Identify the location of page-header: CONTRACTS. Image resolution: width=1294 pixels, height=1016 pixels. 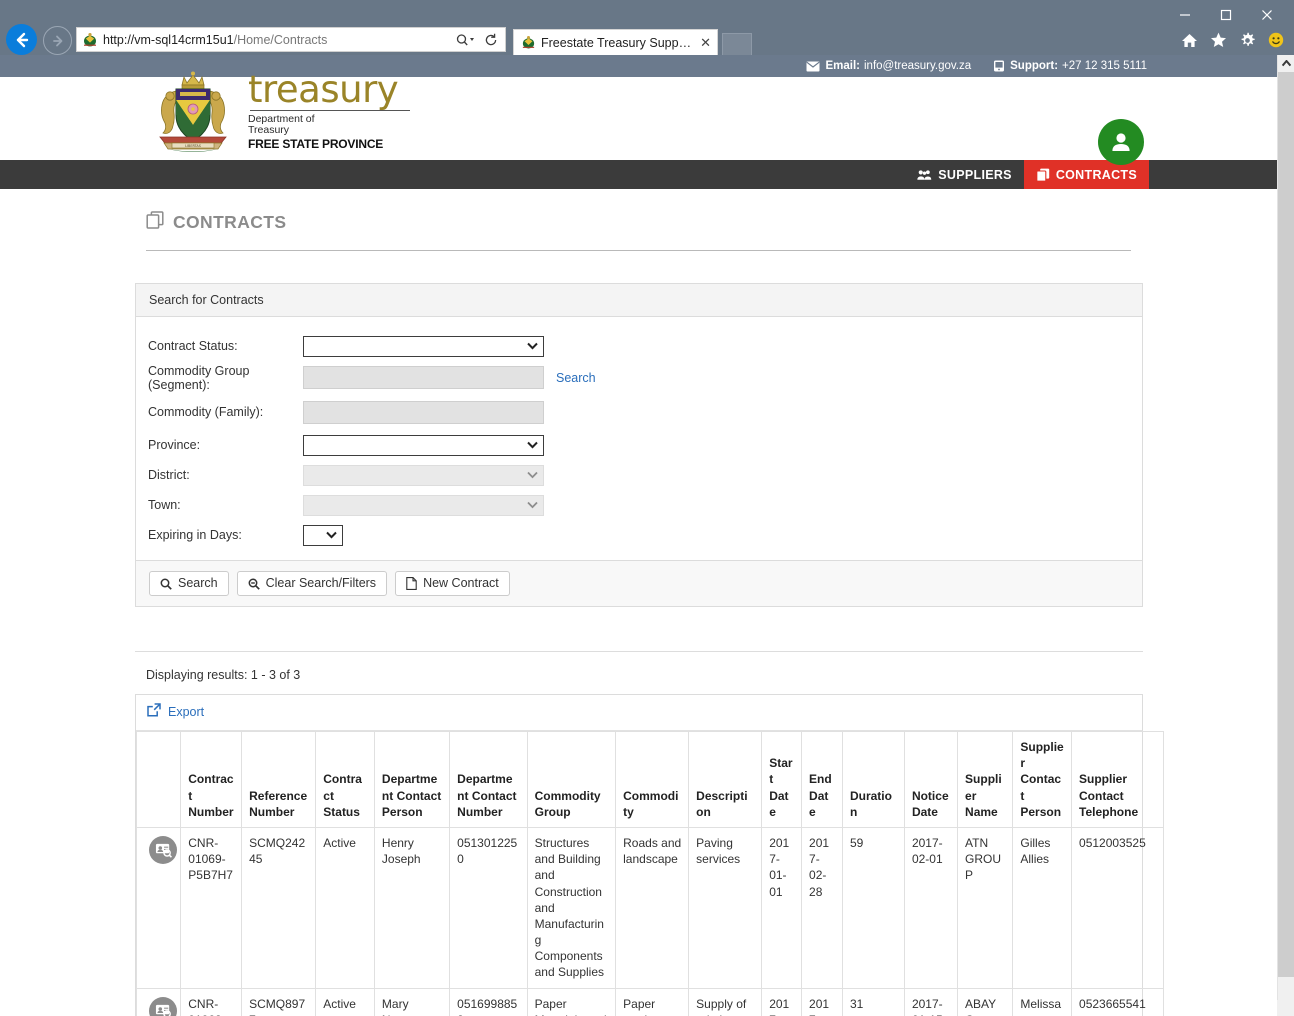
(638, 231).